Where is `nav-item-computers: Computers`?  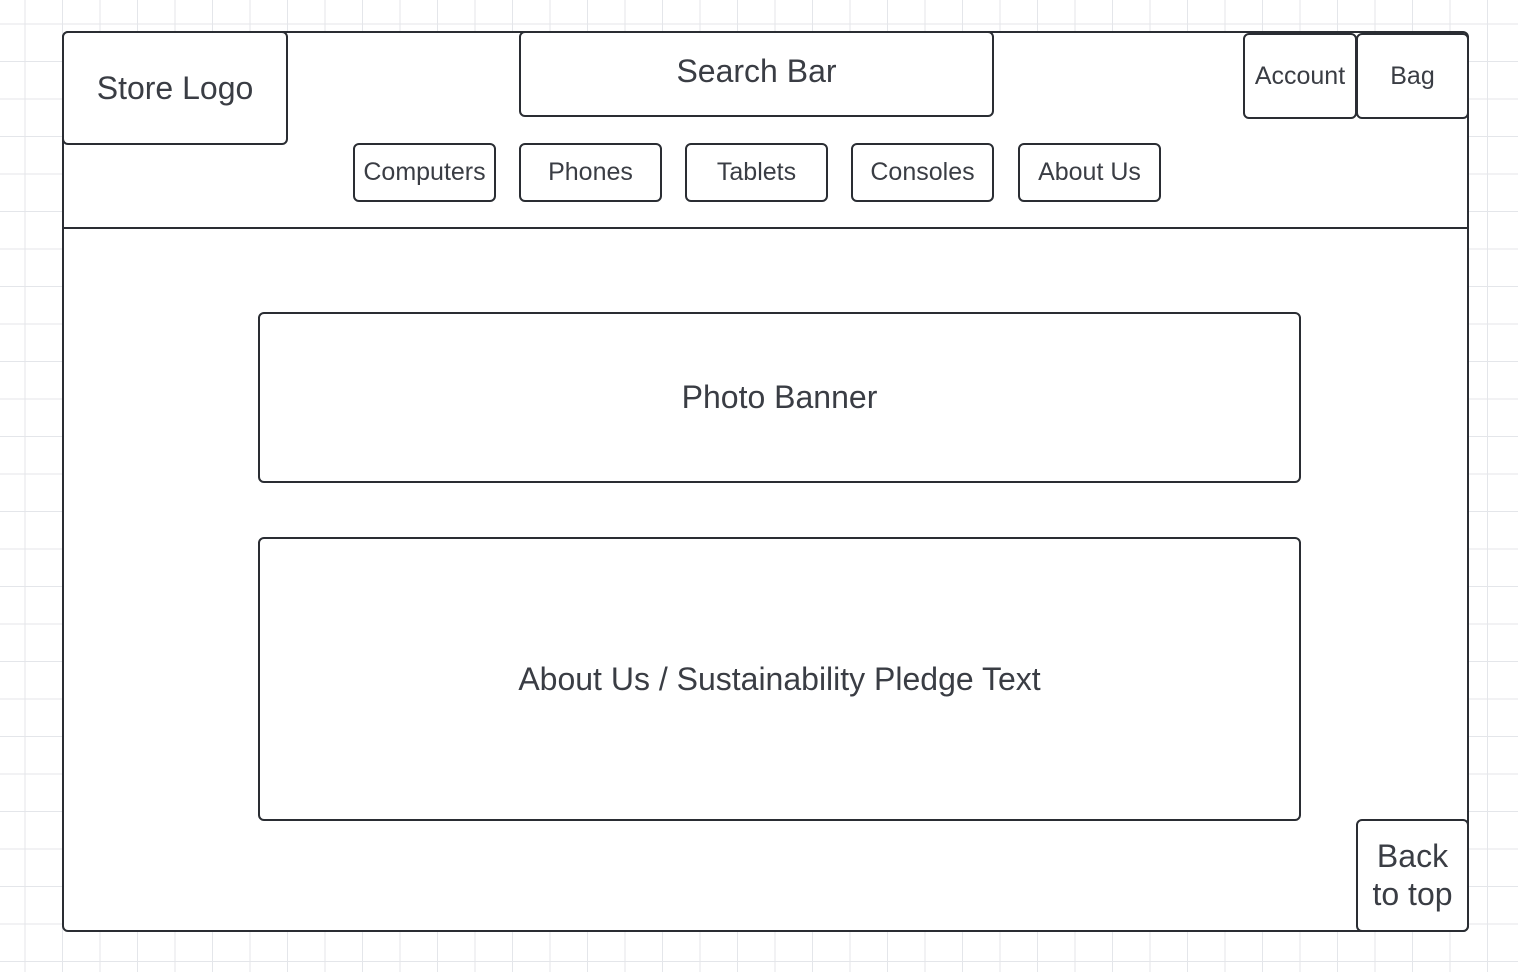
nav-item-computers: Computers is located at coordinates (424, 172).